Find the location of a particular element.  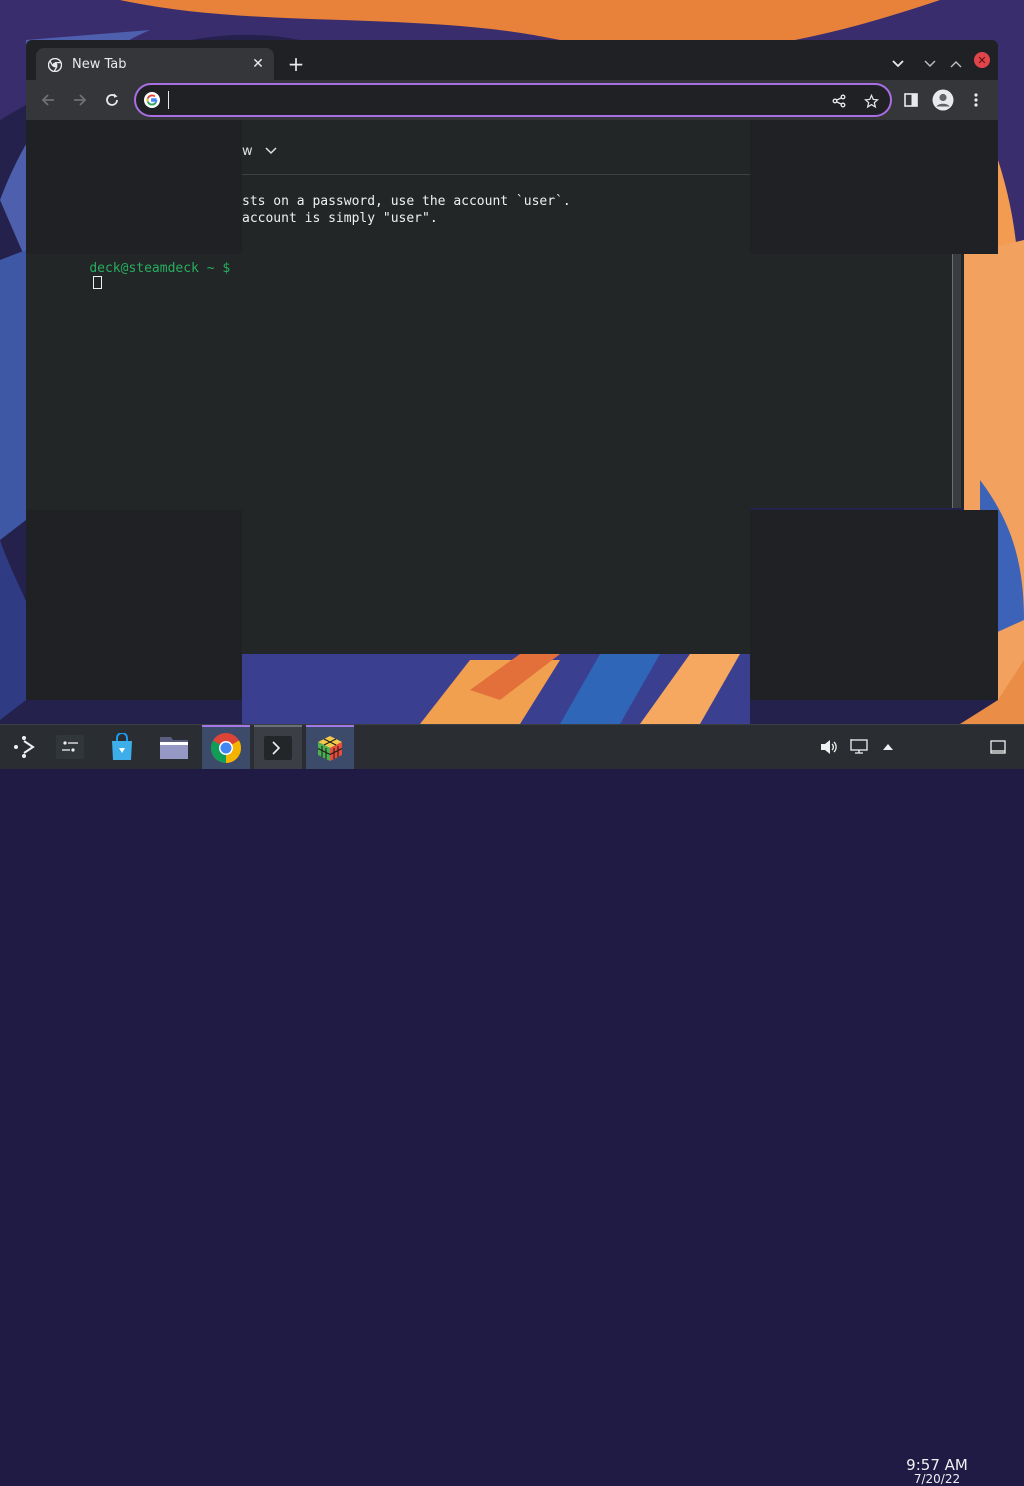

chevron-down-icon is located at coordinates (271, 151).